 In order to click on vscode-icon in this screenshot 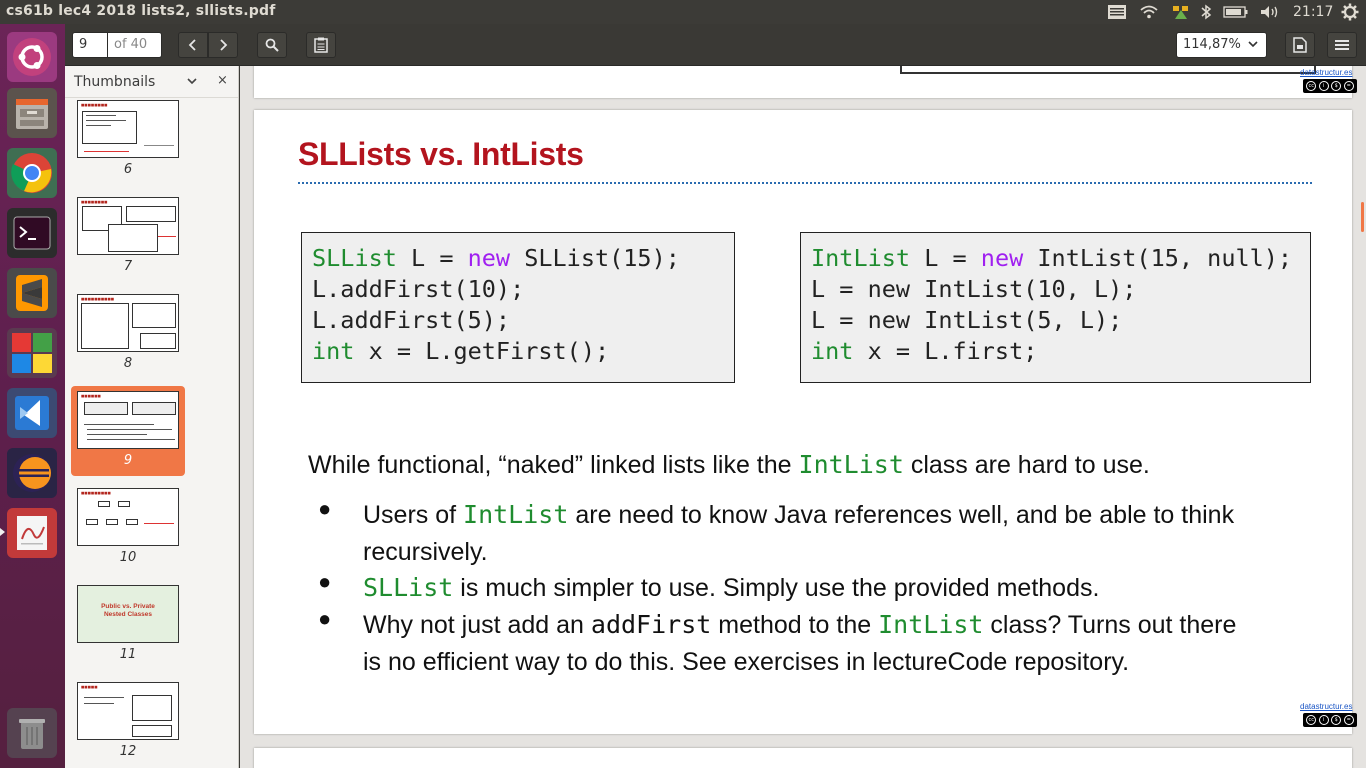, I will do `click(32, 413)`.